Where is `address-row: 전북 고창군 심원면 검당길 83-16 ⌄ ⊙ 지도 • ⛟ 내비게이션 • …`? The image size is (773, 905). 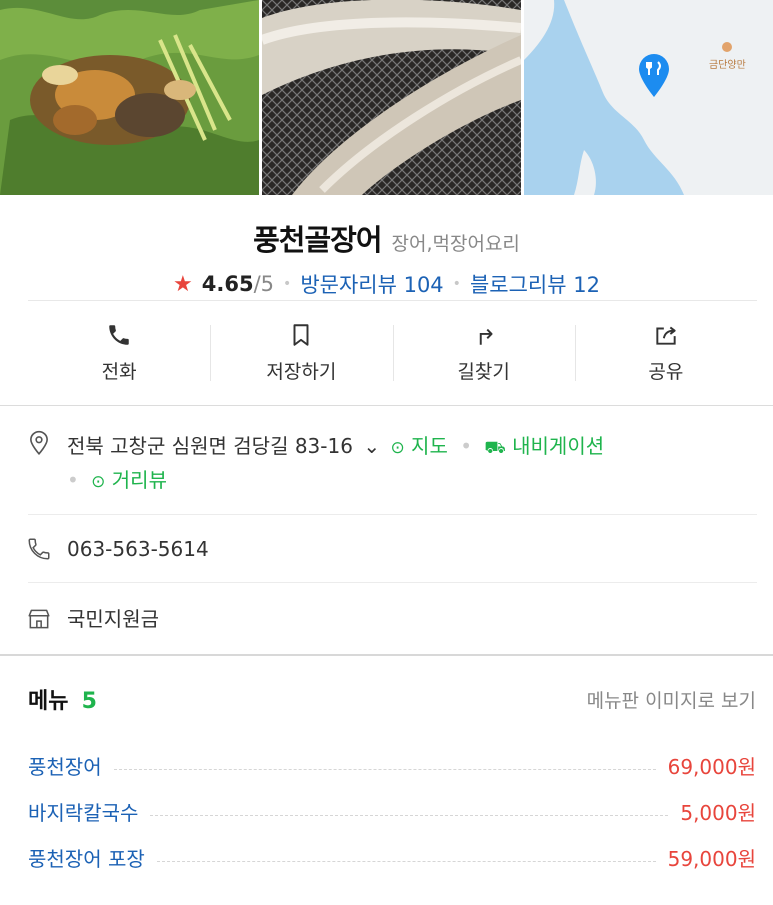 address-row: 전북 고창군 심원면 검당길 83-16 ⌄ ⊙ 지도 • ⛟ 내비게이션 • … is located at coordinates (386, 460).